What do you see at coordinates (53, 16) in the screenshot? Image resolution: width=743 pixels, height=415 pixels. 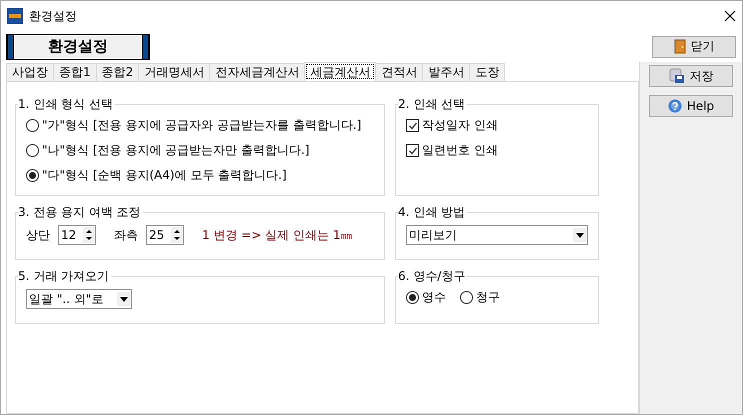 I see `window-title: 환경설정` at bounding box center [53, 16].